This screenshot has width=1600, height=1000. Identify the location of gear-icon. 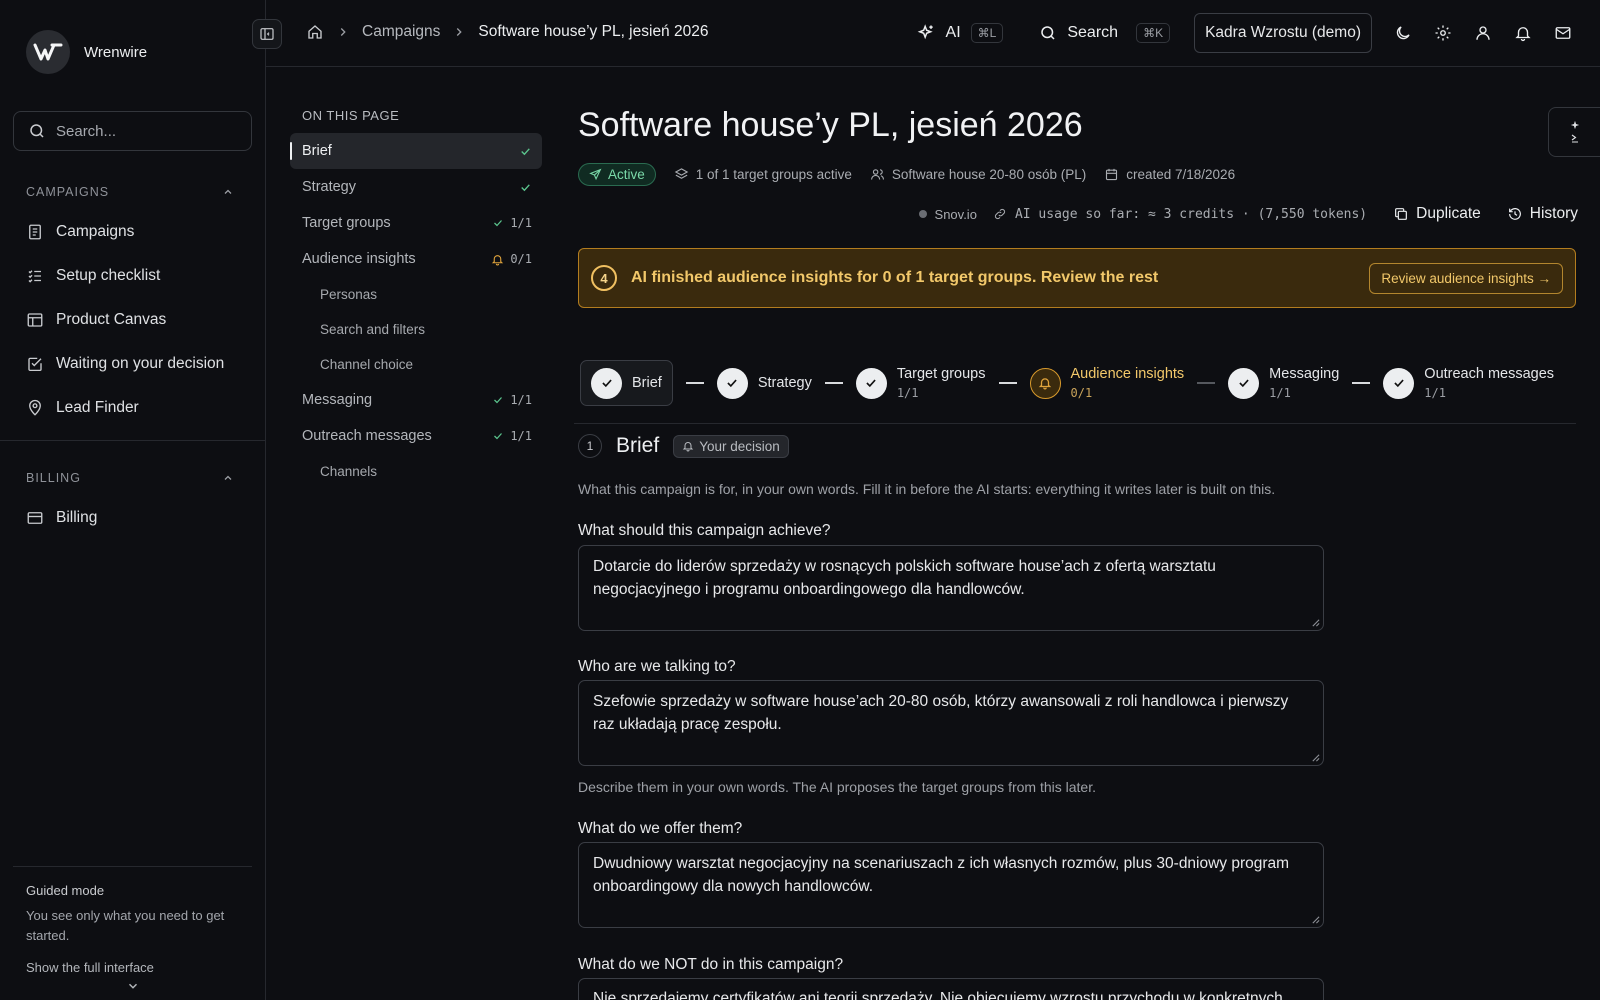
(1443, 33).